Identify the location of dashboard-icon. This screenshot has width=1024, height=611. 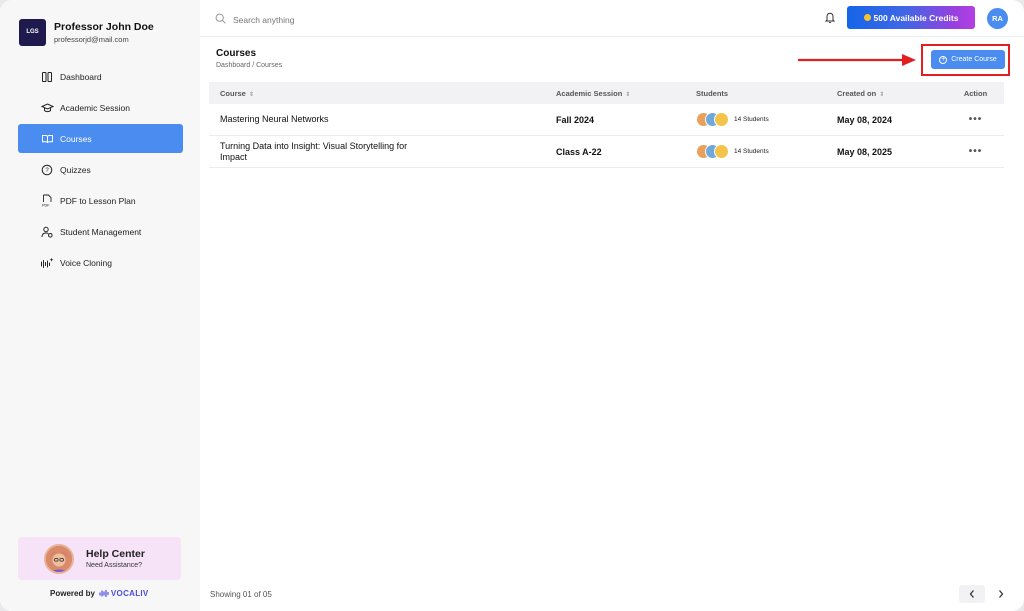
(47, 77).